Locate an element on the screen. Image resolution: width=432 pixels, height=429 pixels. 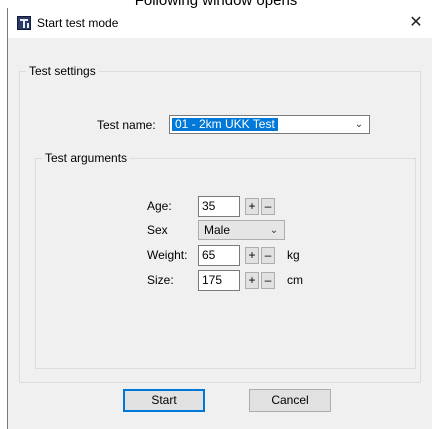
age-increment-button: + is located at coordinates (252, 206).